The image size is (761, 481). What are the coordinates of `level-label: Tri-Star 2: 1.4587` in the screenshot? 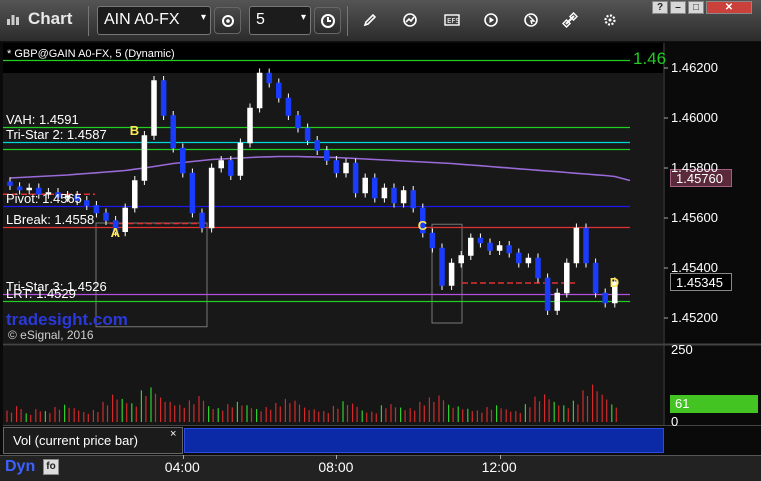 It's located at (56, 134).